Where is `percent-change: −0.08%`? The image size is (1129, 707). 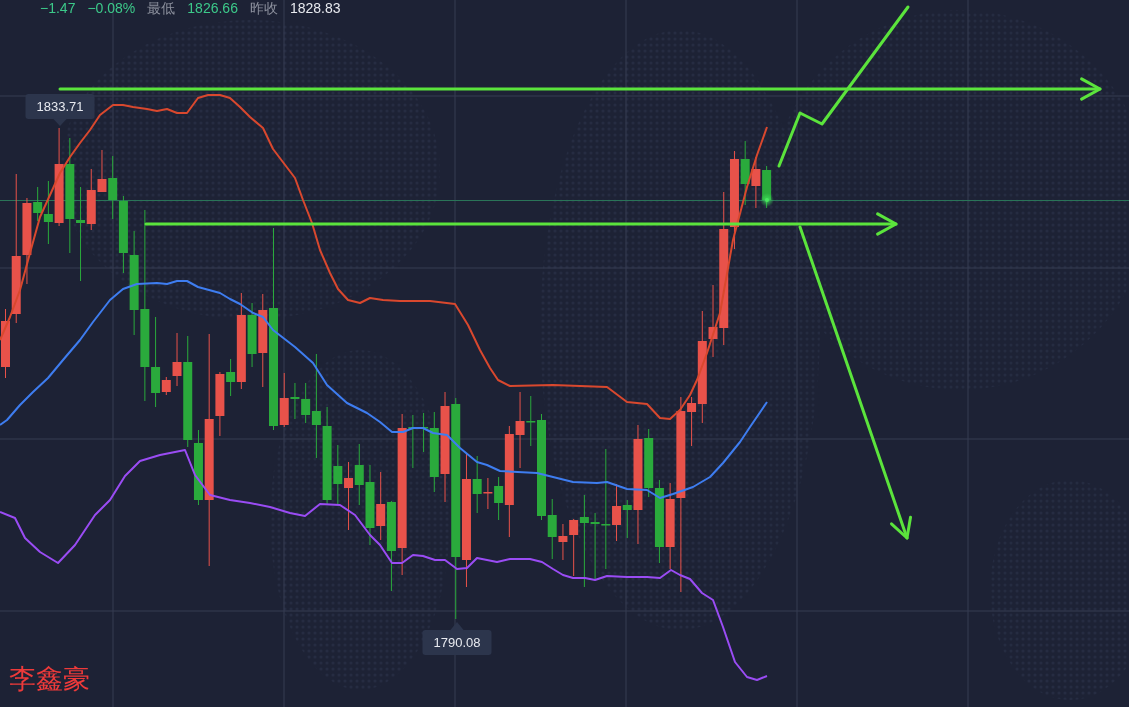 percent-change: −0.08% is located at coordinates (111, 8).